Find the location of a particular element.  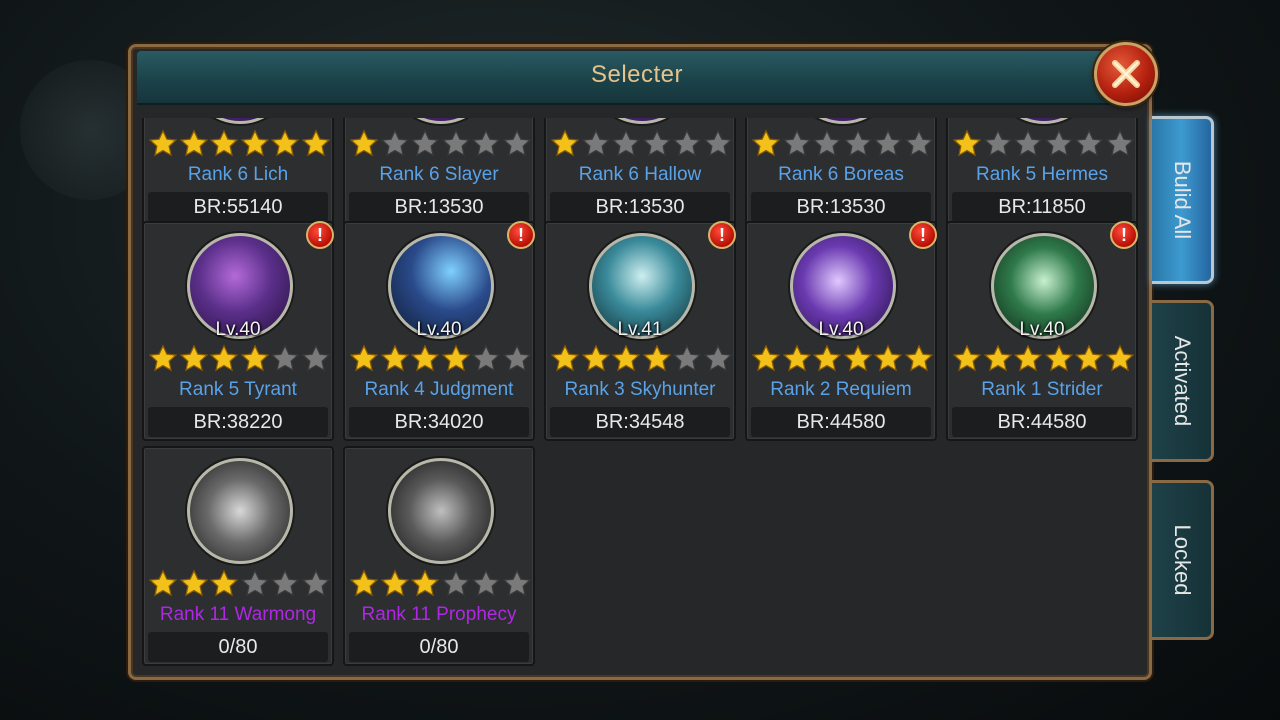

unit-name: Rank 1 Strider is located at coordinates (1042, 389).